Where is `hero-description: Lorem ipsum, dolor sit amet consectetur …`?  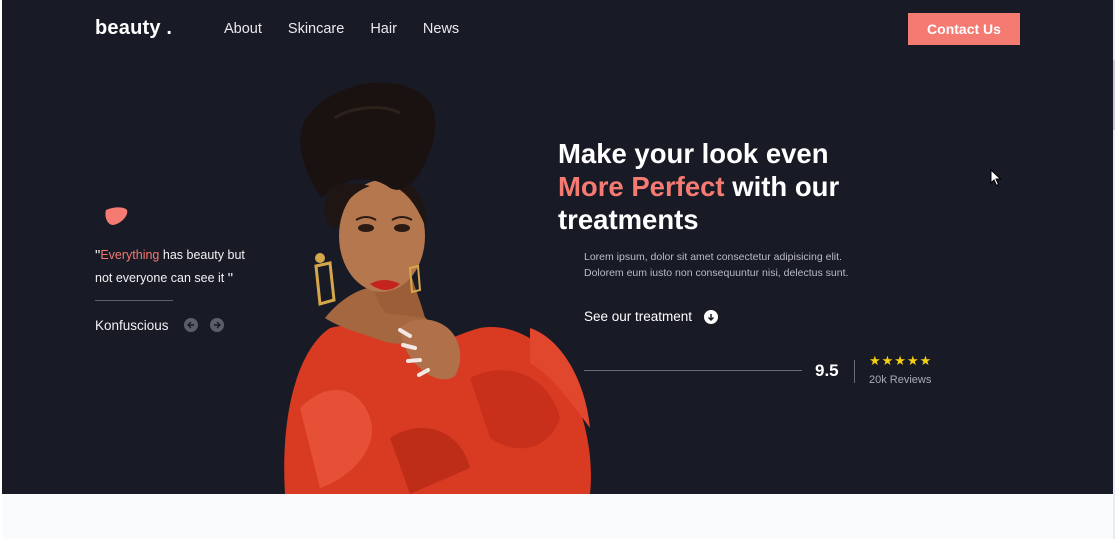
hero-description: Lorem ipsum, dolor sit amet consectetur … is located at coordinates (716, 265).